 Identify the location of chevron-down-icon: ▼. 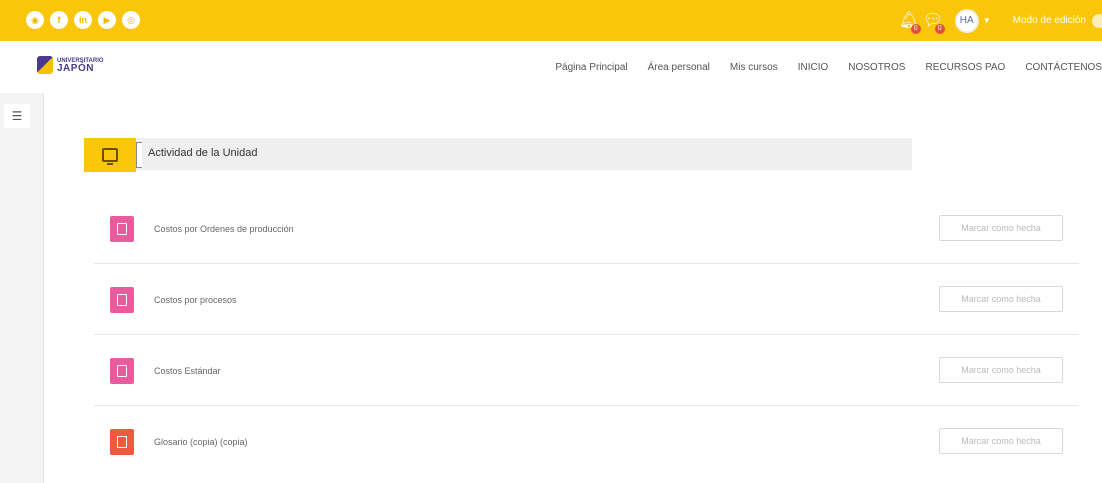
(987, 20).